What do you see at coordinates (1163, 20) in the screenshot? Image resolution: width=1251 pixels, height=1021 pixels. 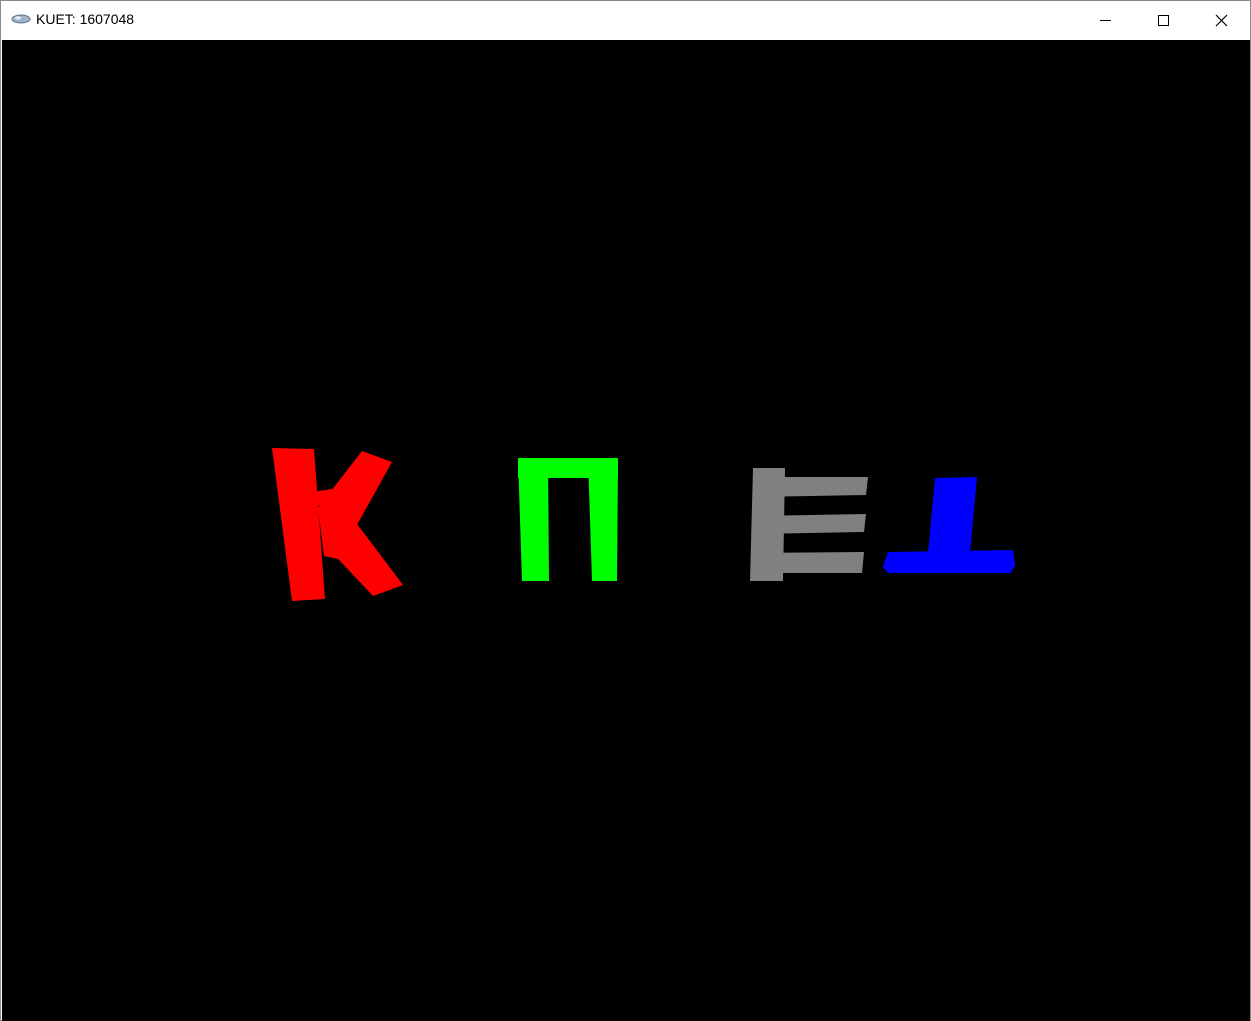 I see `maximize-button` at bounding box center [1163, 20].